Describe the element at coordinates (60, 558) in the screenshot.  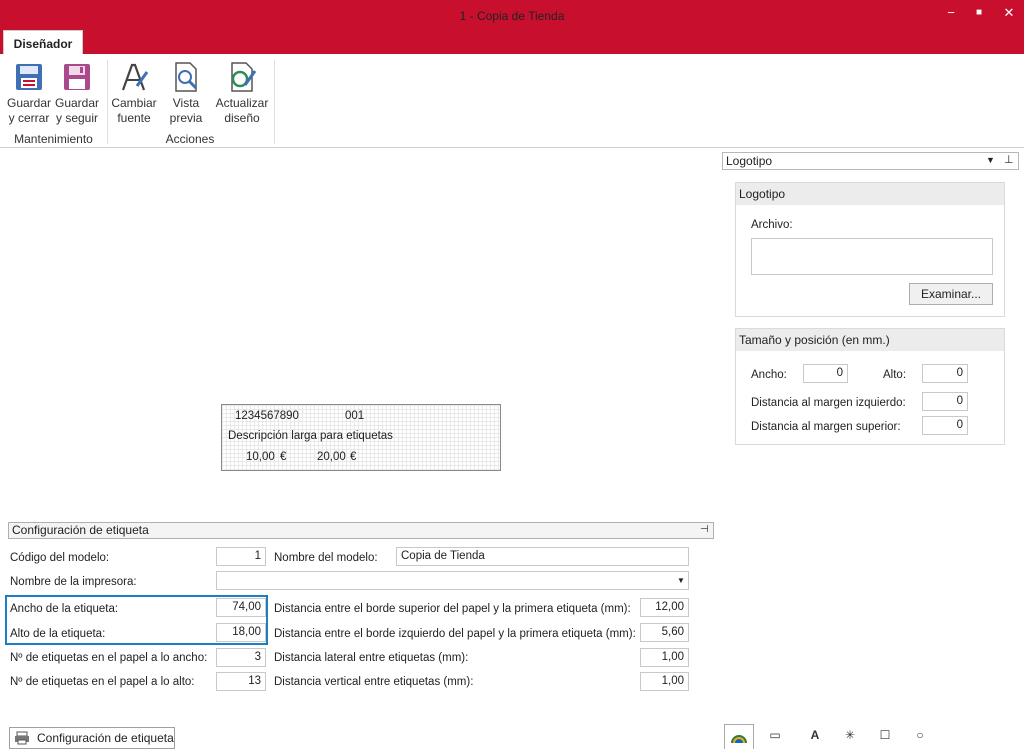
I see `model-code-label: Código del modelo:` at that location.